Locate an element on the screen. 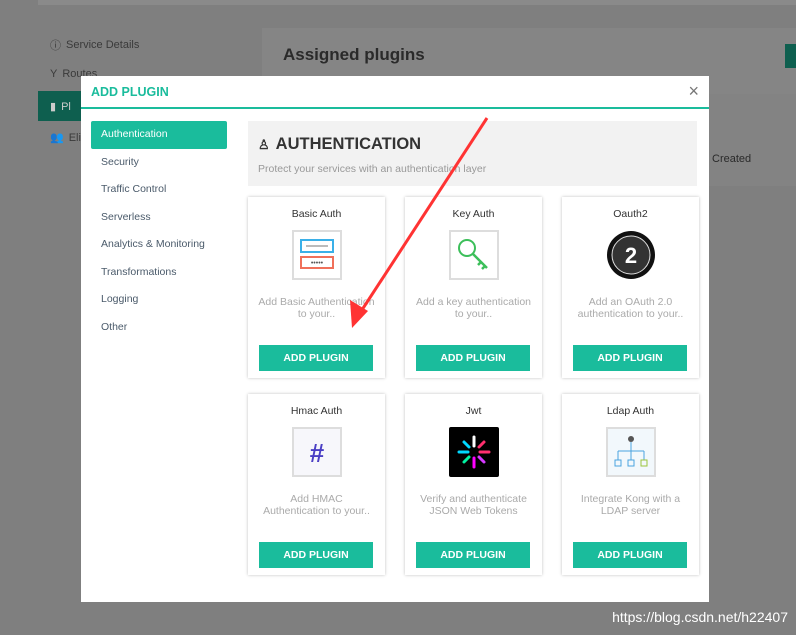 The height and width of the screenshot is (635, 796). red-annotation-arrow-icon is located at coordinates (419, 222).